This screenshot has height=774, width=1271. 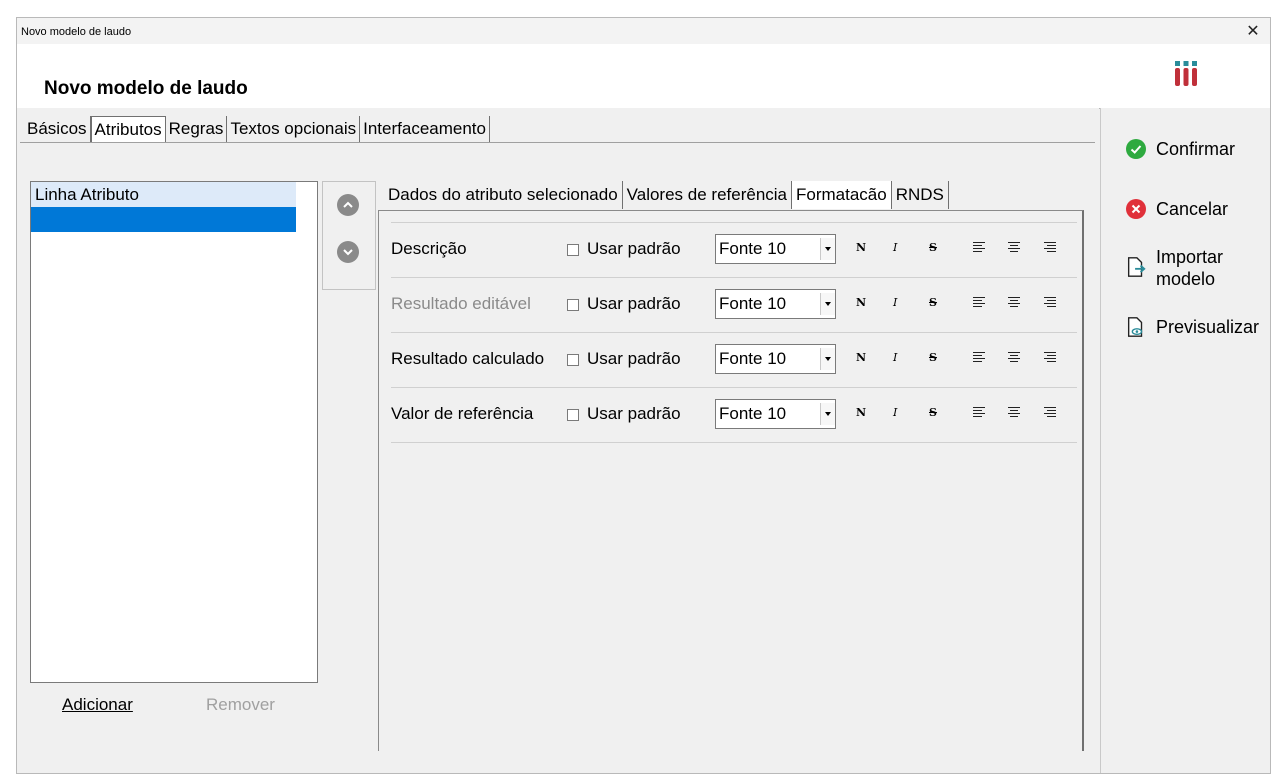 What do you see at coordinates (294, 129) in the screenshot?
I see `tab-textos-opcionais: Textos opcionais` at bounding box center [294, 129].